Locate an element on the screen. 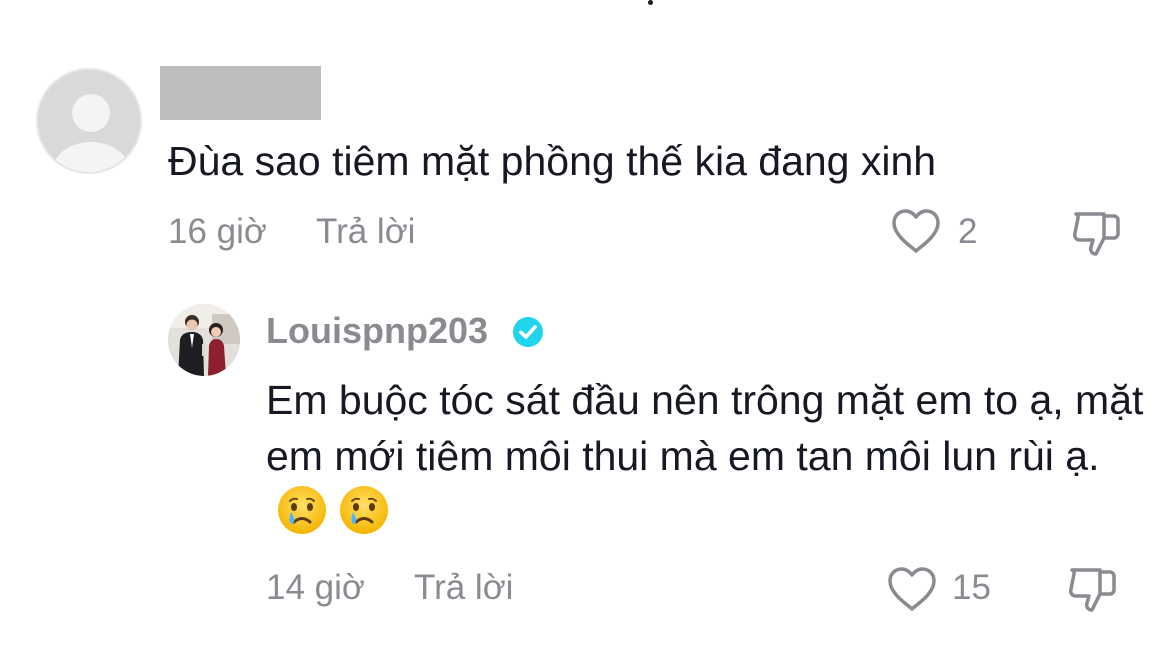 This screenshot has width=1170, height=657. avatar-body-shape is located at coordinates (91, 157).